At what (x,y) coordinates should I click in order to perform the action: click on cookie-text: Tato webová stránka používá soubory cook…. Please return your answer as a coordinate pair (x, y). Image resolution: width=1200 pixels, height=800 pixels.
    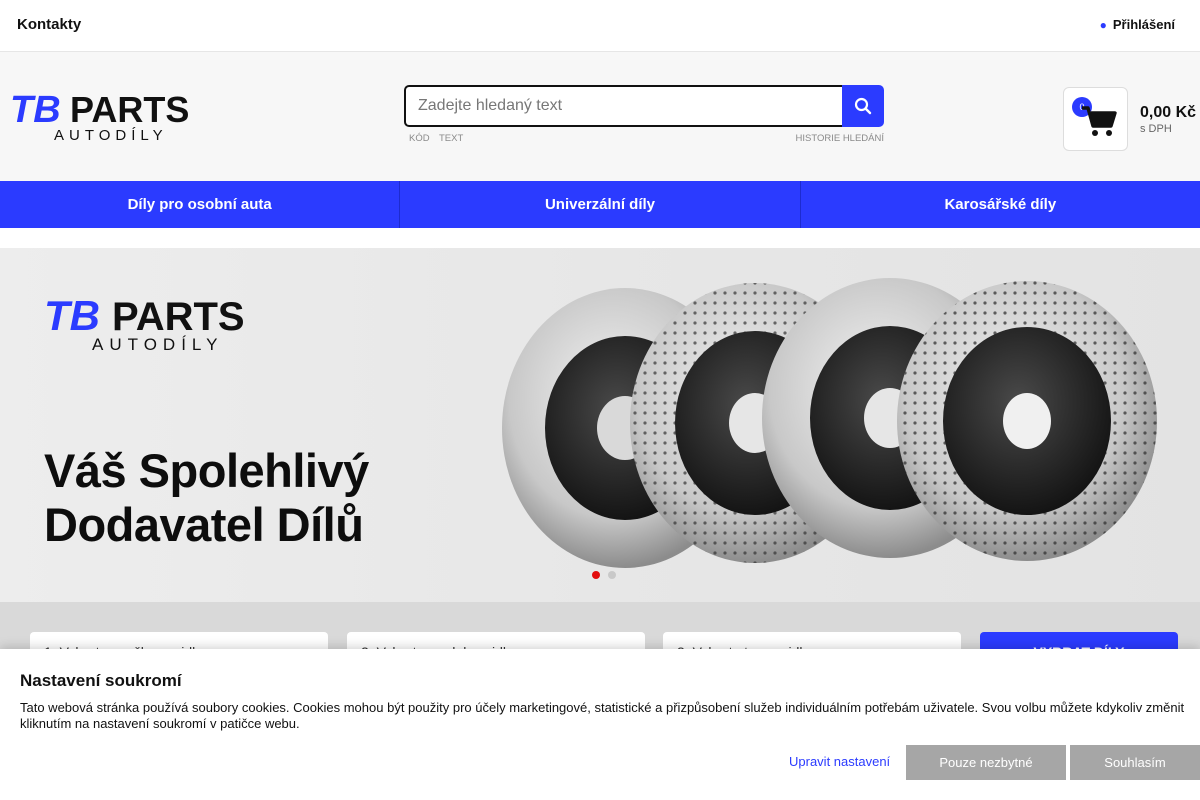
    Looking at the image, I should click on (602, 715).